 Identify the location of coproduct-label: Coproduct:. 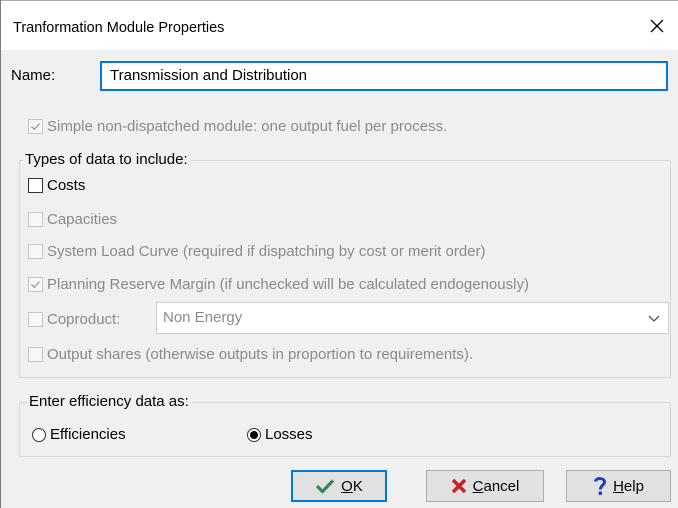
(84, 319).